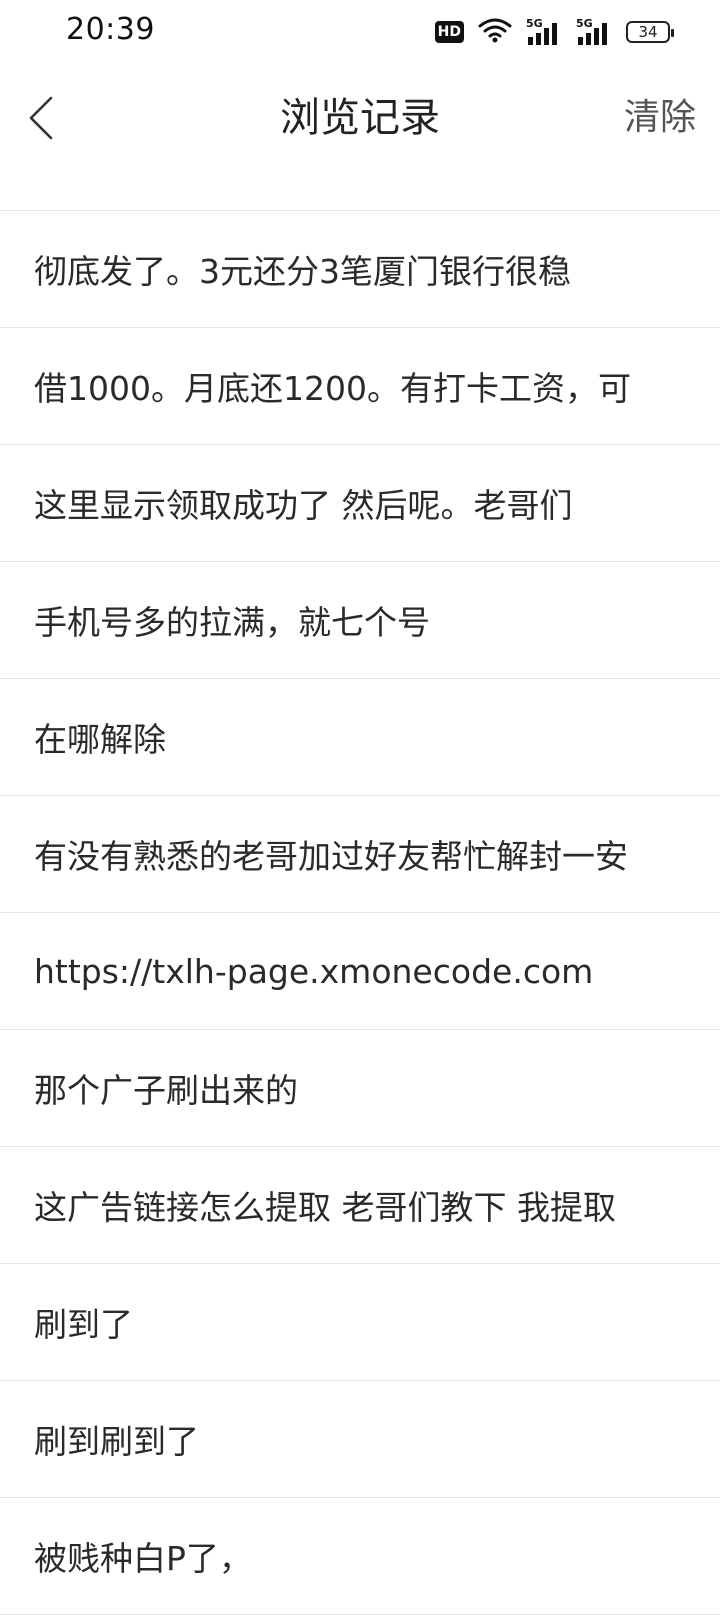  What do you see at coordinates (83, 1324) in the screenshot?
I see `list-item-text: 刷到了` at bounding box center [83, 1324].